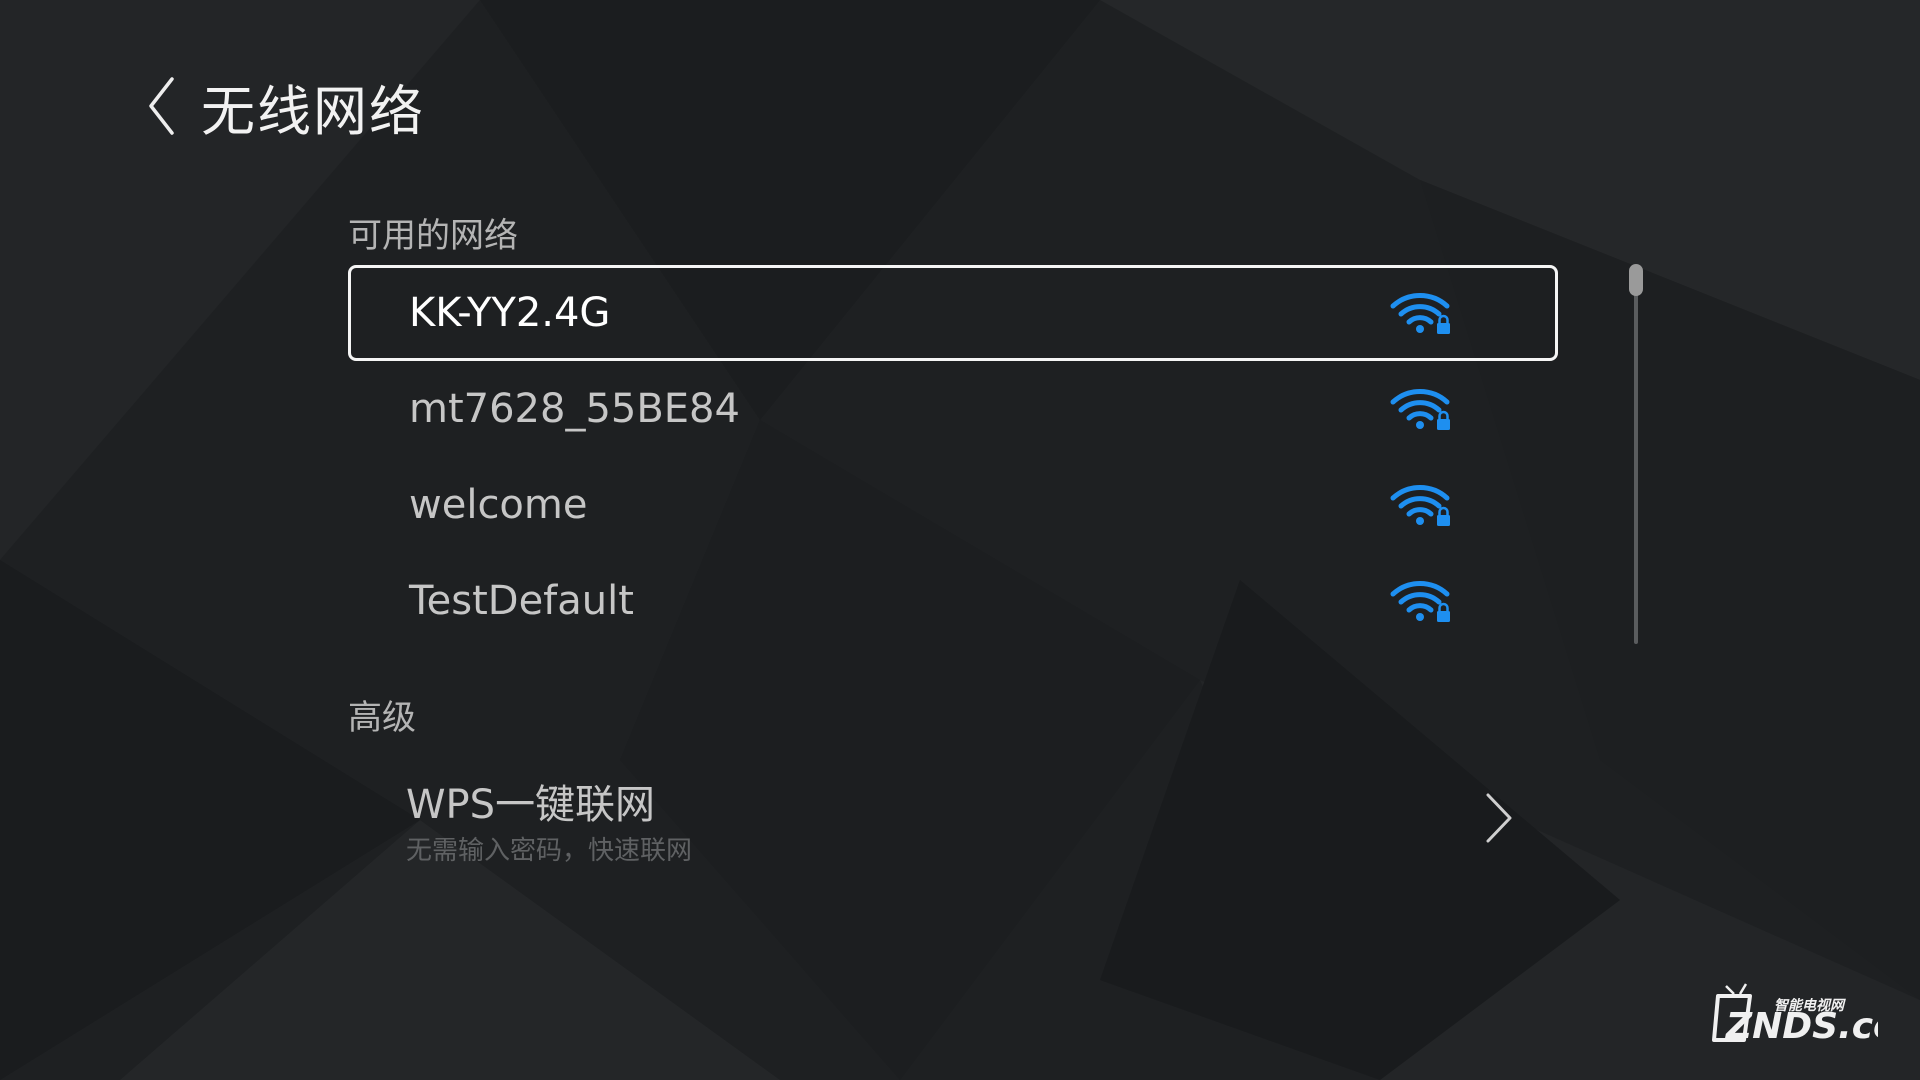 This screenshot has width=1920, height=1080. I want to click on scrollbar-thumb, so click(1636, 280).